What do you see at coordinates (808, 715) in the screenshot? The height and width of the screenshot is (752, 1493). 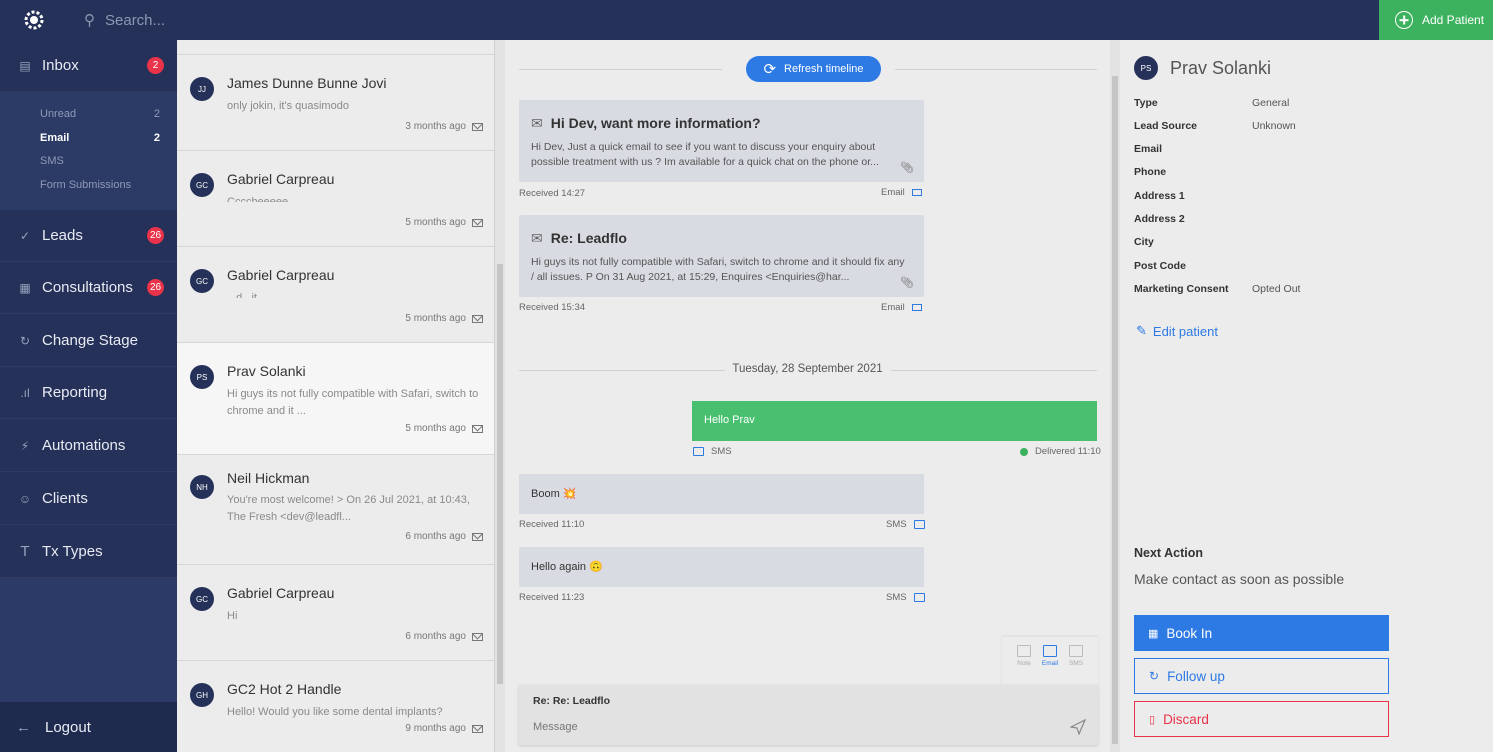 I see `message-composer: Re: Re: Leadflo Message` at bounding box center [808, 715].